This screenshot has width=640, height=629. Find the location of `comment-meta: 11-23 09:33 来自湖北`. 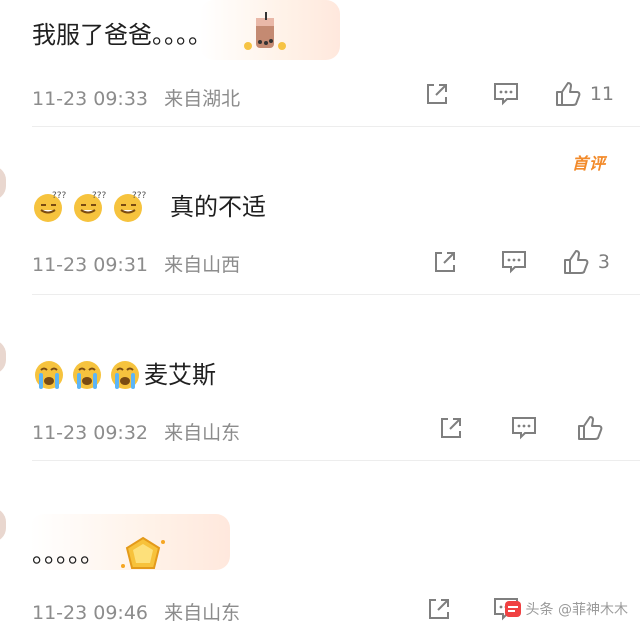

comment-meta: 11-23 09:33 来自湖北 is located at coordinates (141, 97).